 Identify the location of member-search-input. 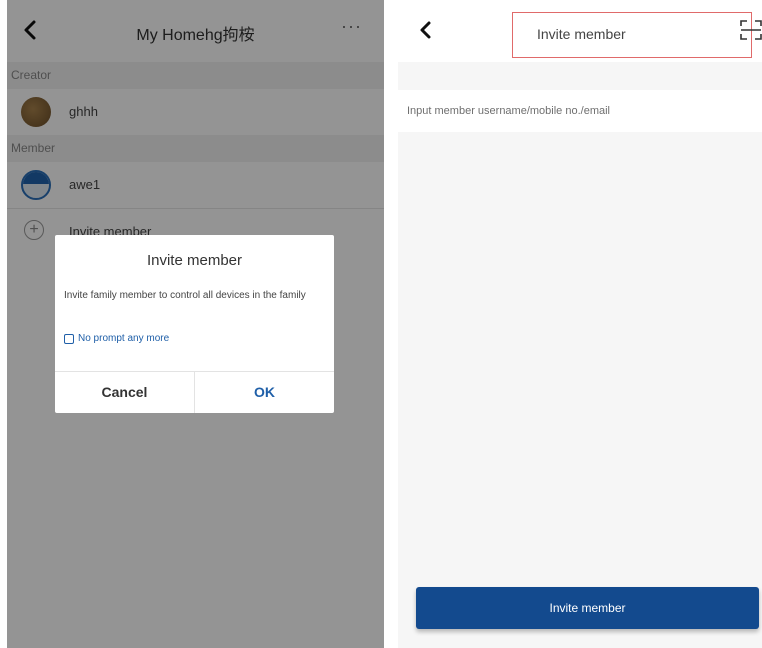
(580, 111).